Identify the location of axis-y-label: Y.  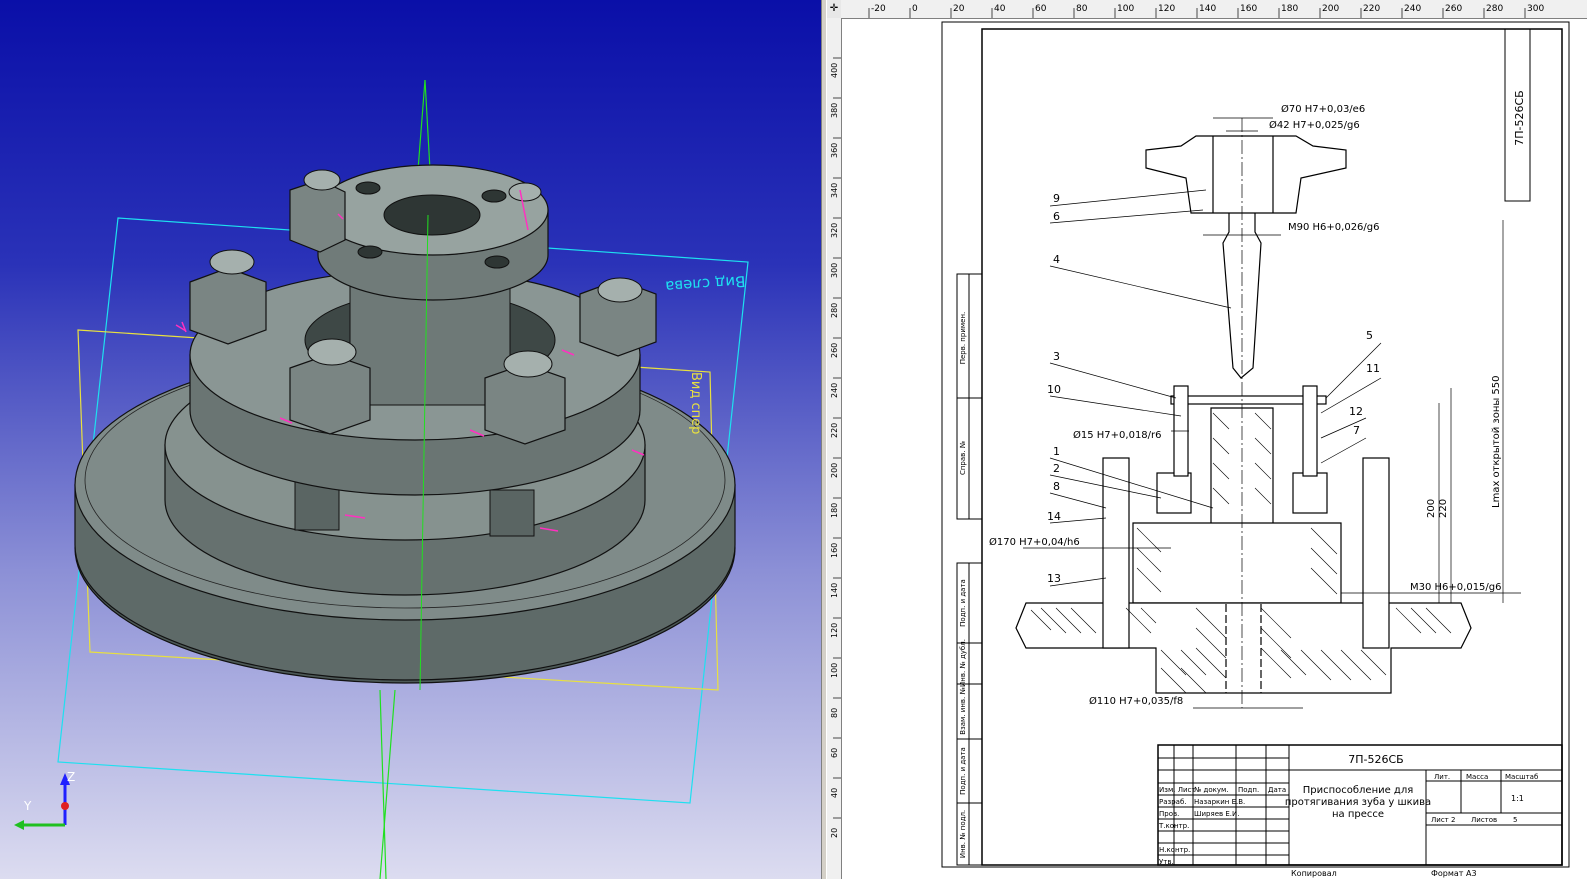
(27, 806).